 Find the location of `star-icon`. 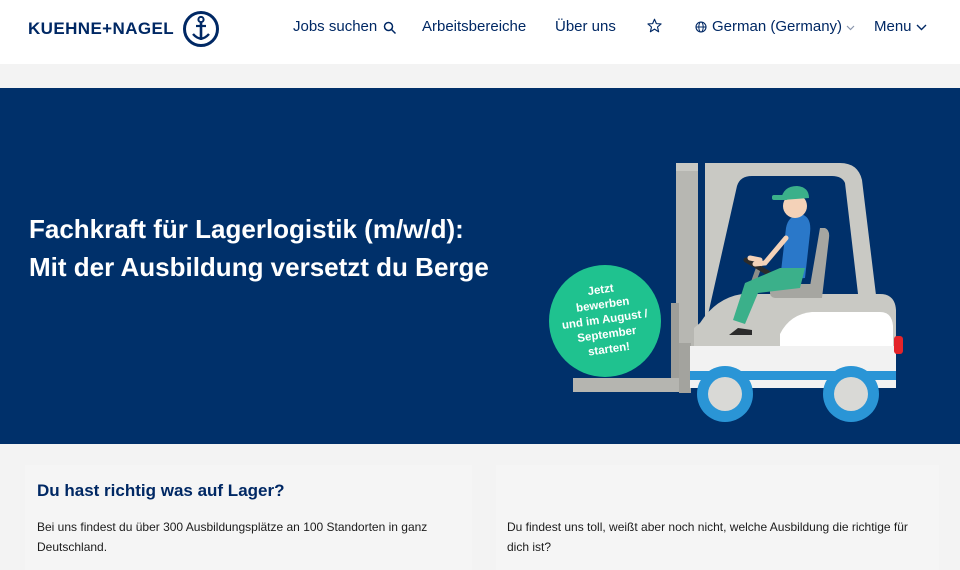

star-icon is located at coordinates (654, 25).